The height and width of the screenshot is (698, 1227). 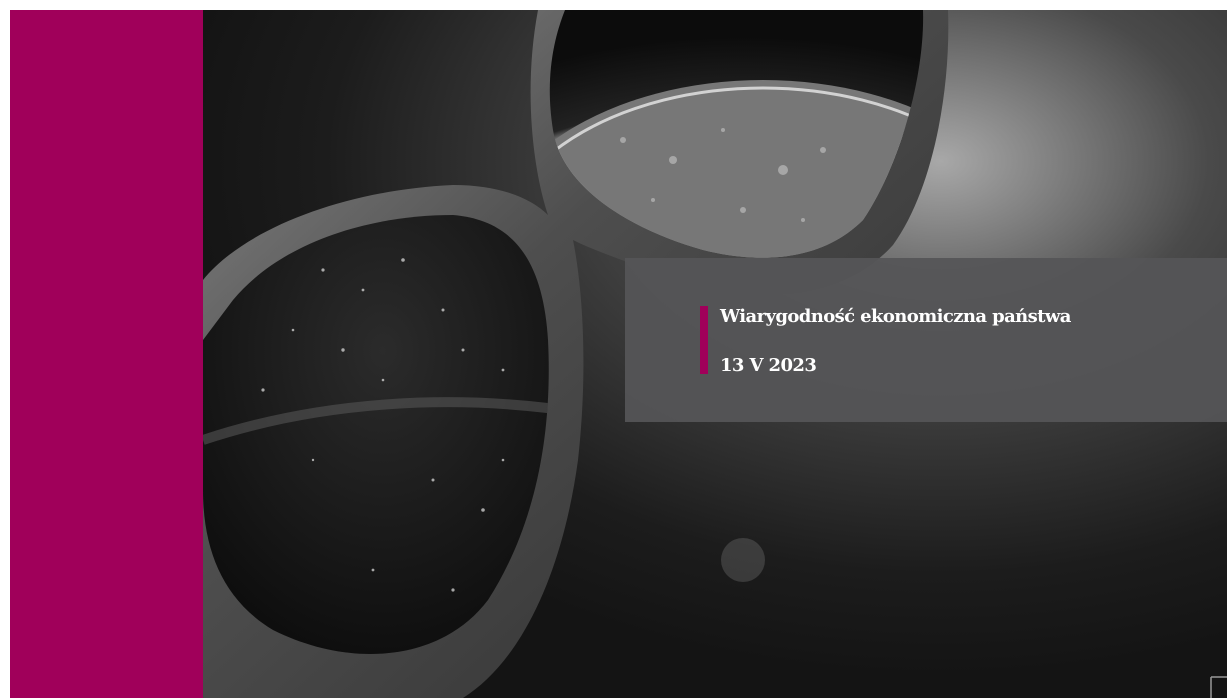 What do you see at coordinates (895, 316) in the screenshot?
I see `presentation-title: Wiarygodność ekonomiczna państwa` at bounding box center [895, 316].